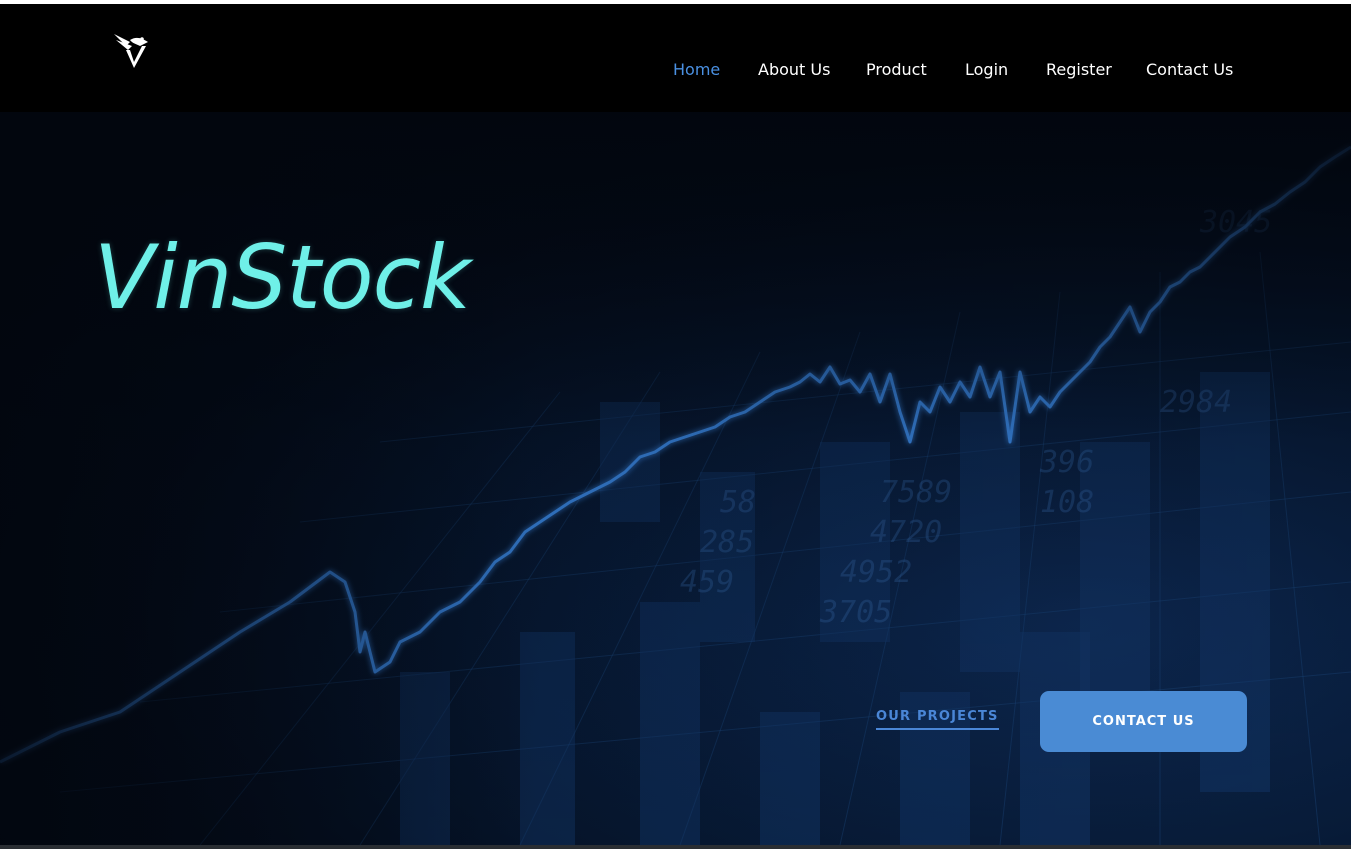  What do you see at coordinates (282, 277) in the screenshot?
I see `hero-brand-title: VinStock` at bounding box center [282, 277].